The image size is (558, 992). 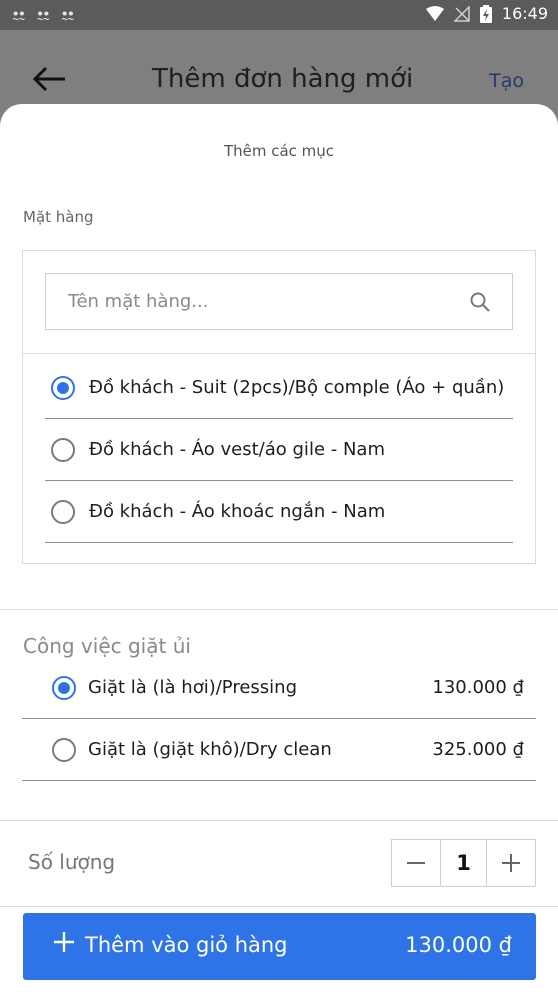 What do you see at coordinates (210, 749) in the screenshot?
I see `service-option-label: Giặt là (giặt khô)/Dry clean` at bounding box center [210, 749].